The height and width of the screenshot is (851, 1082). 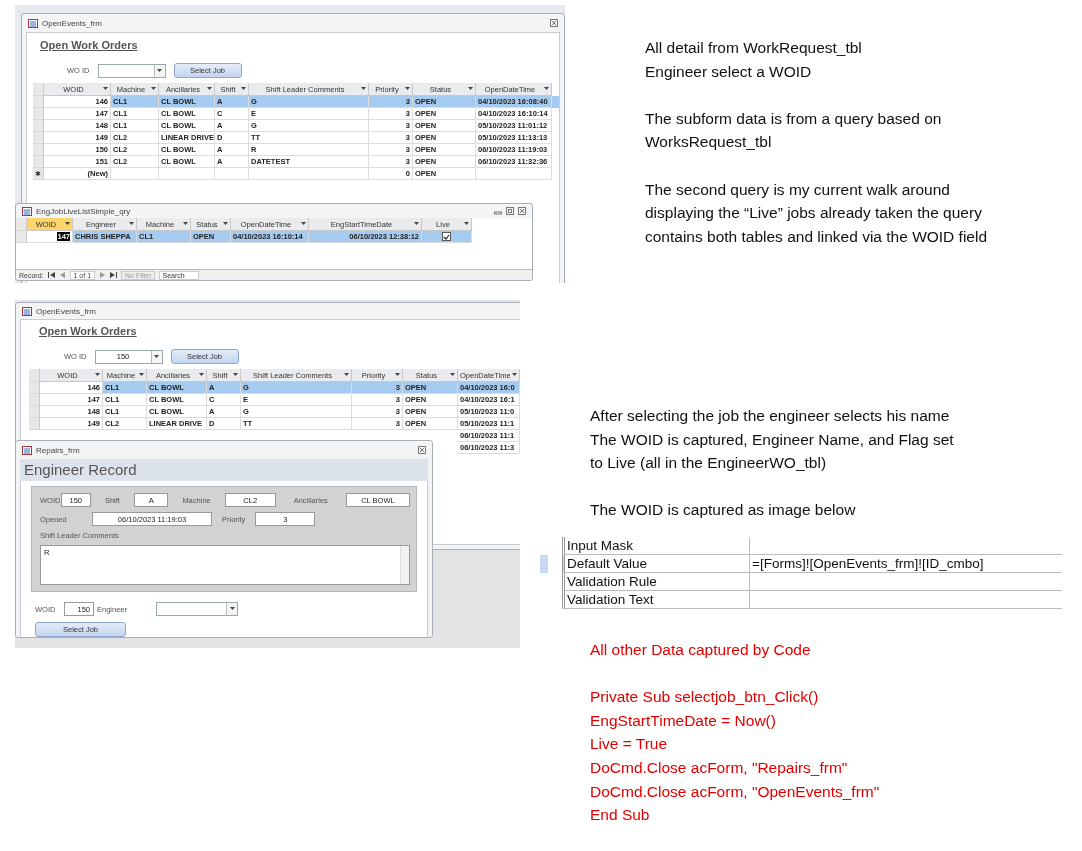 What do you see at coordinates (701, 650) in the screenshot?
I see `note-paragraph: All other Data captured by Code` at bounding box center [701, 650].